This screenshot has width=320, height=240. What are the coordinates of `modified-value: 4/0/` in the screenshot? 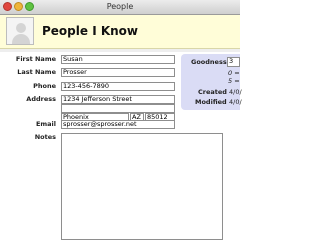 It's located at (235, 102).